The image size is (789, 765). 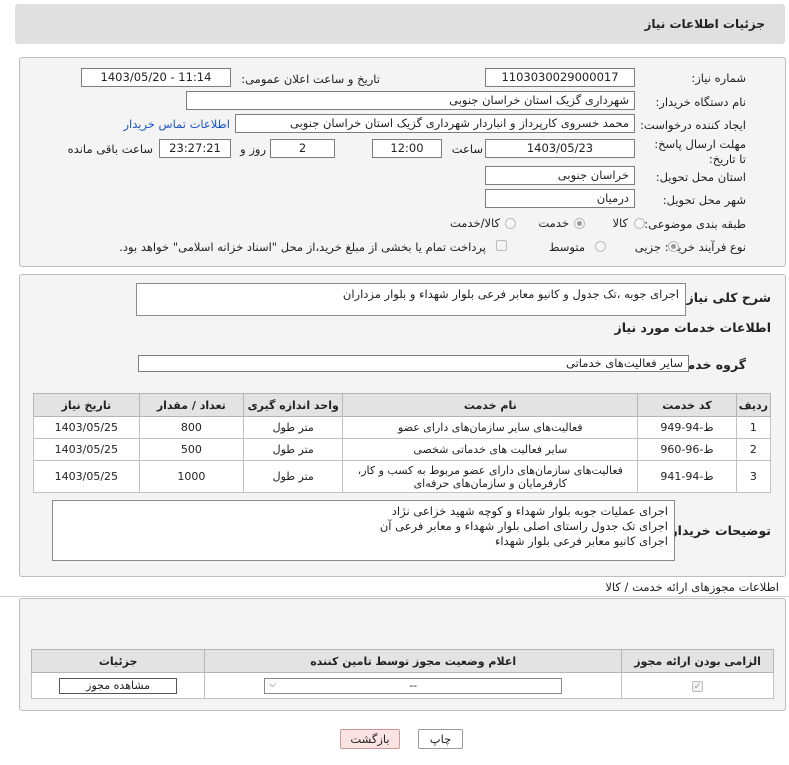 I want to click on deadline-label: مهلت ارسال پاسخ: تا تاریخ:, so click(x=700, y=151).